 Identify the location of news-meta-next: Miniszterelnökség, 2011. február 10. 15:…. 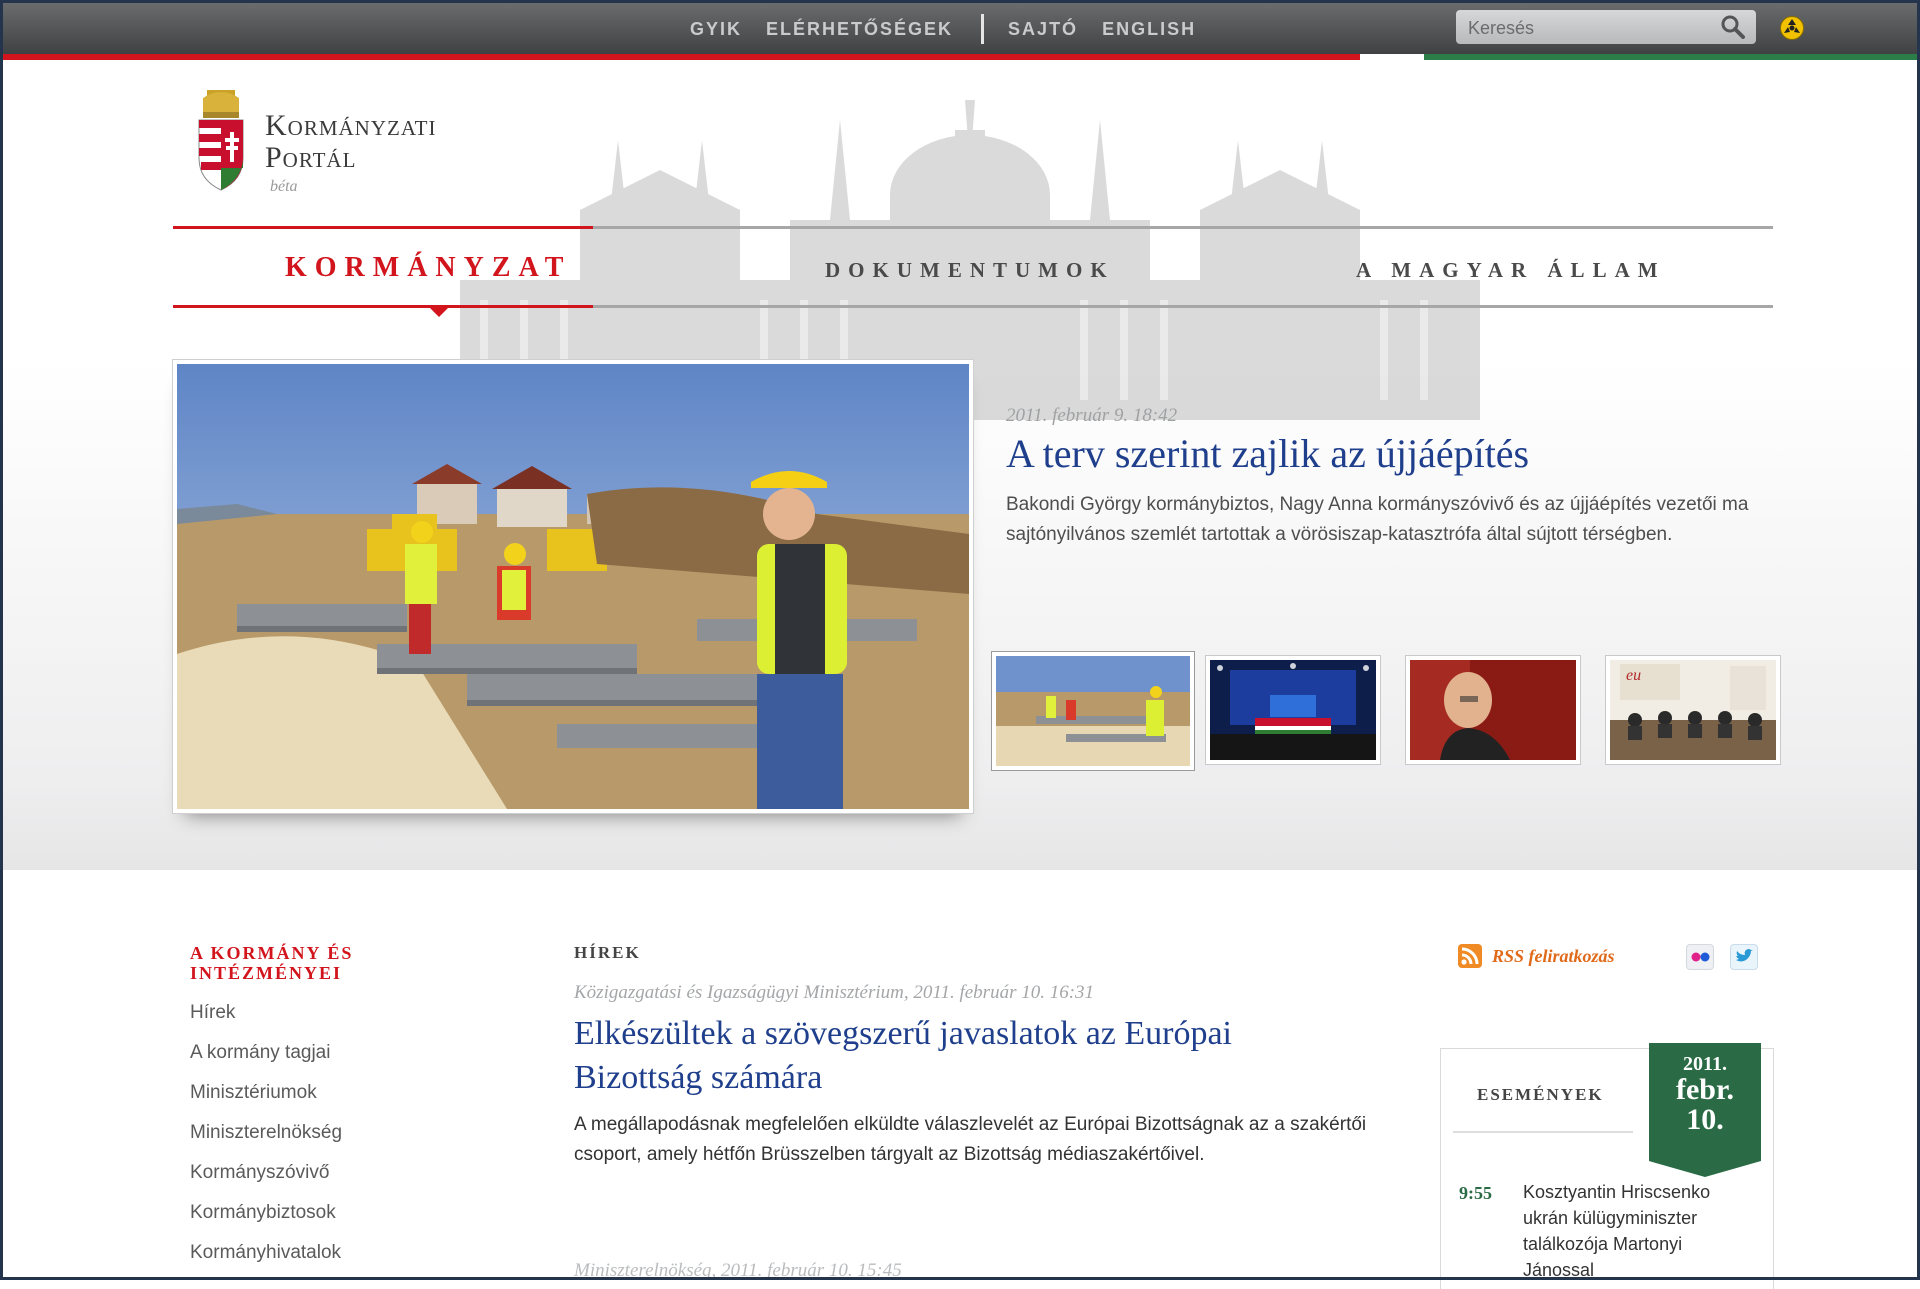
(738, 1270).